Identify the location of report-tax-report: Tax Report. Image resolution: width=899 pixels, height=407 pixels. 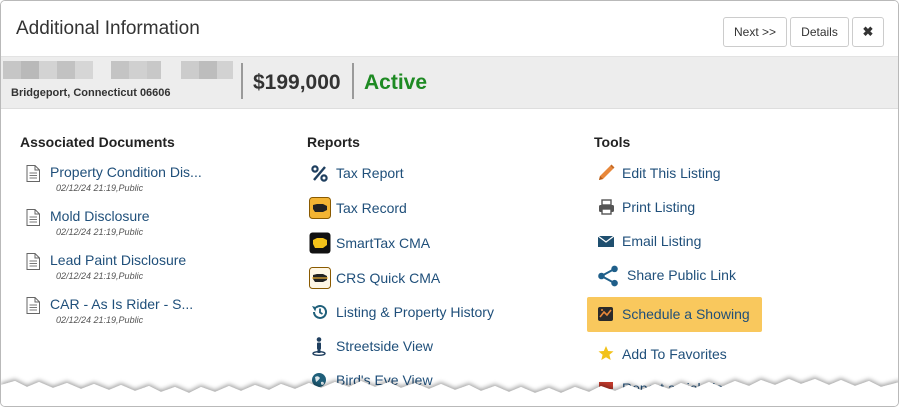
(439, 175).